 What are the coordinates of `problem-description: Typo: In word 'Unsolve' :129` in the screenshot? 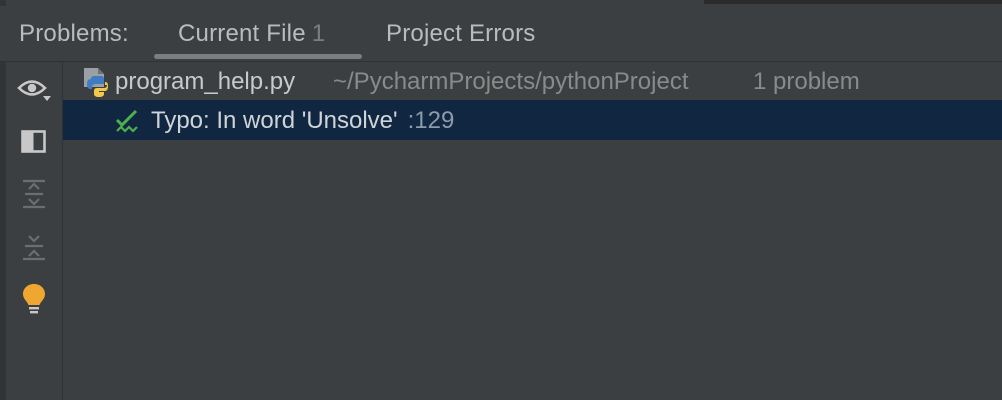 It's located at (302, 121).